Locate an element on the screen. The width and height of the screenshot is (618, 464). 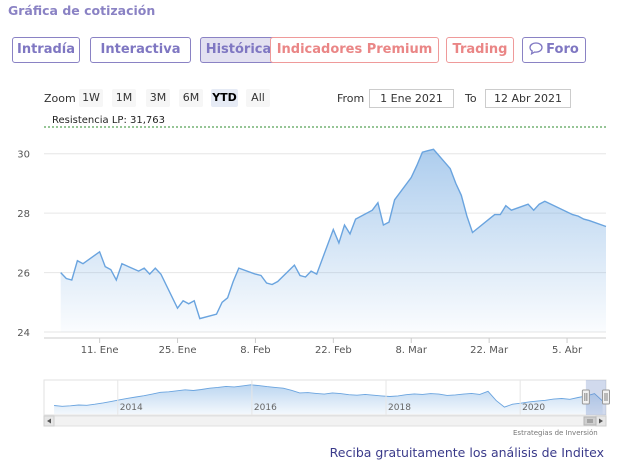
x-tick-label: 11. Ene is located at coordinates (100, 350).